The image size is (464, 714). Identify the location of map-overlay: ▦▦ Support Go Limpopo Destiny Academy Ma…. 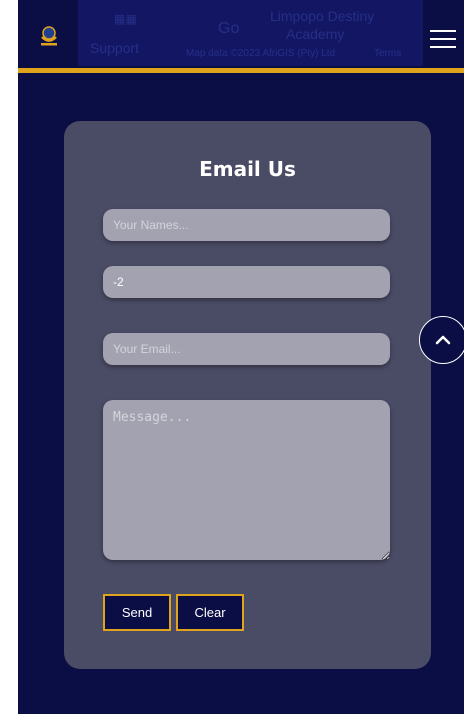
(250, 33).